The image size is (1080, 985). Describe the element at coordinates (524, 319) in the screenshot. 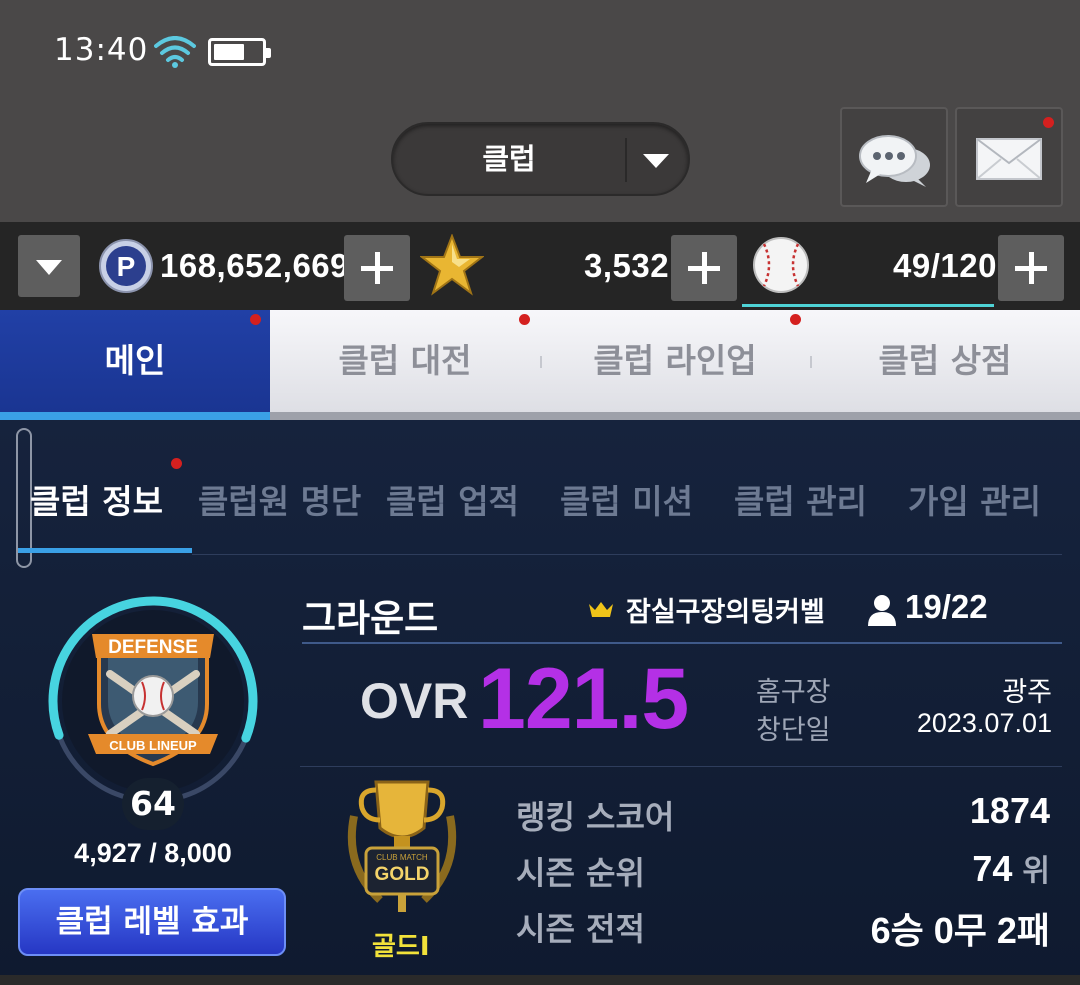

I see `tab-battle-notification-dot` at that location.